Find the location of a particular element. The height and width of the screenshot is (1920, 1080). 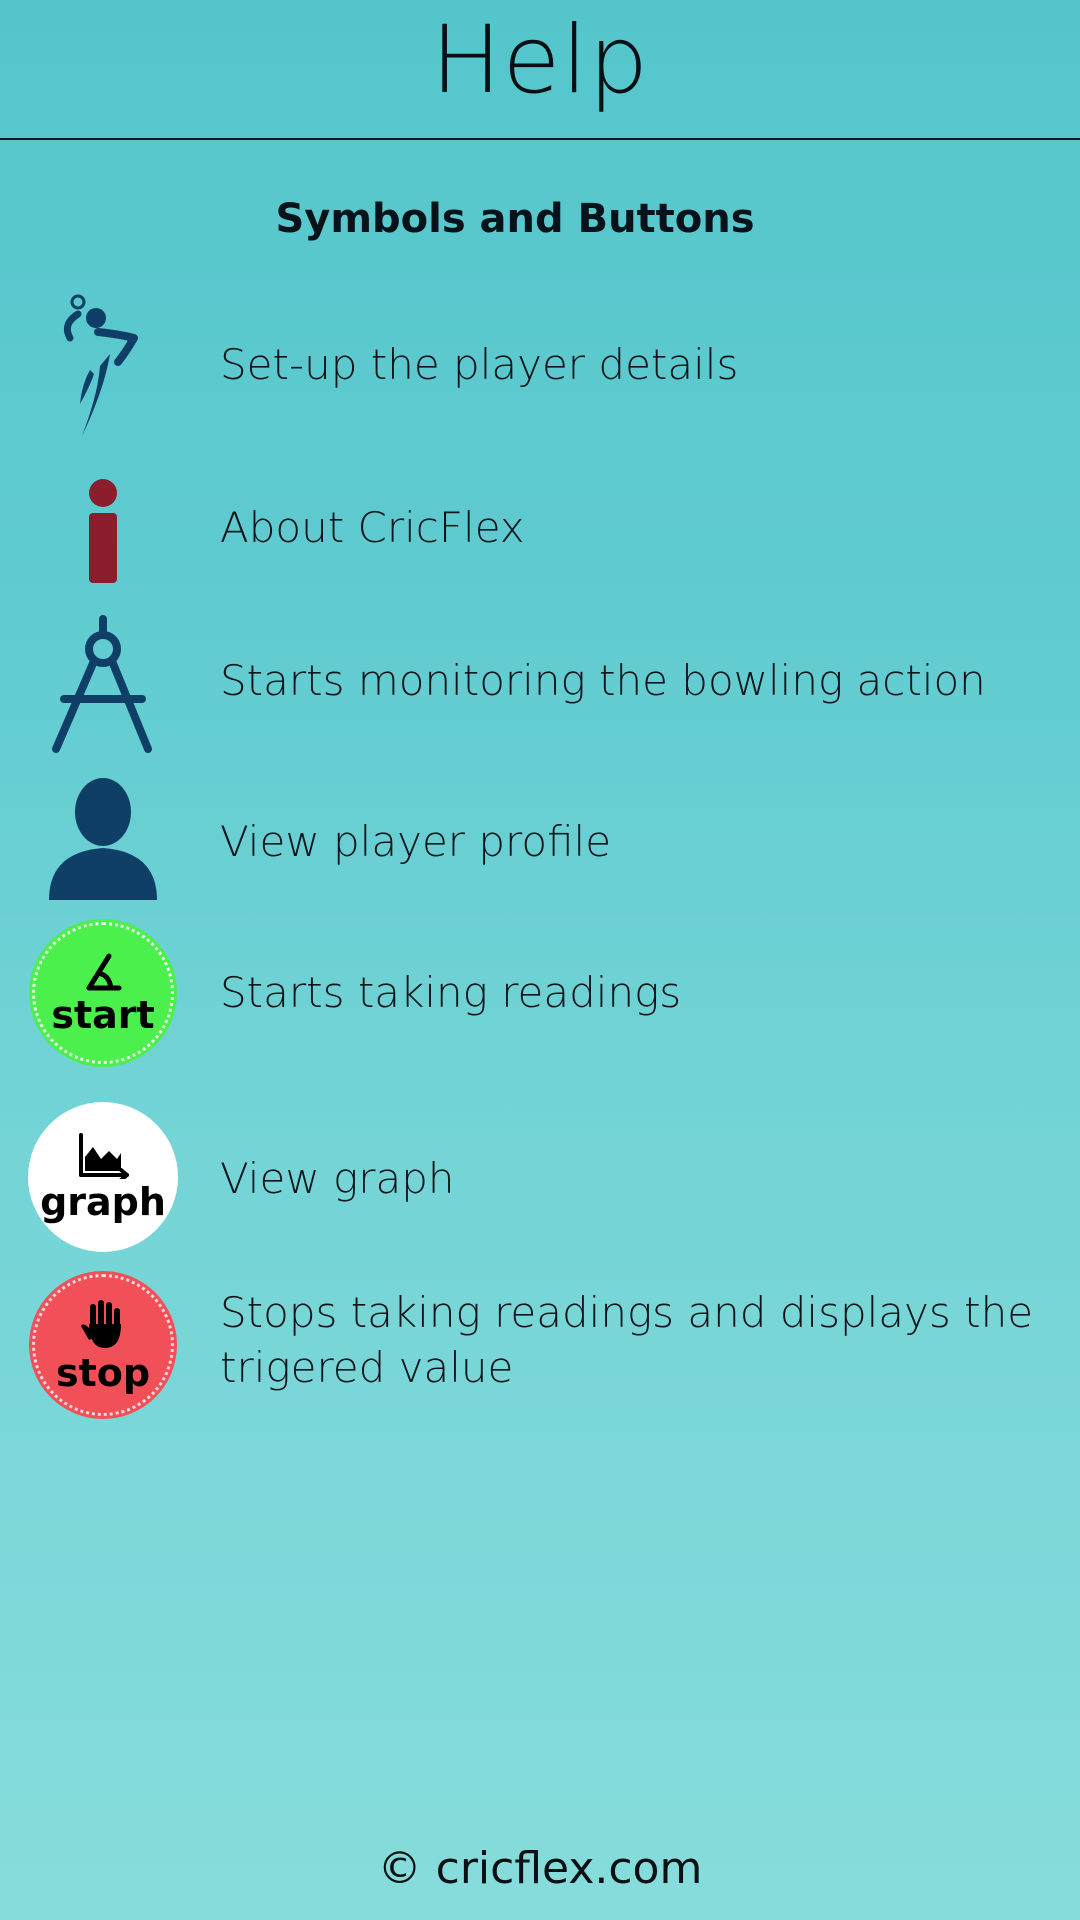

help-label-start: Starts taking readings is located at coordinates (451, 992).